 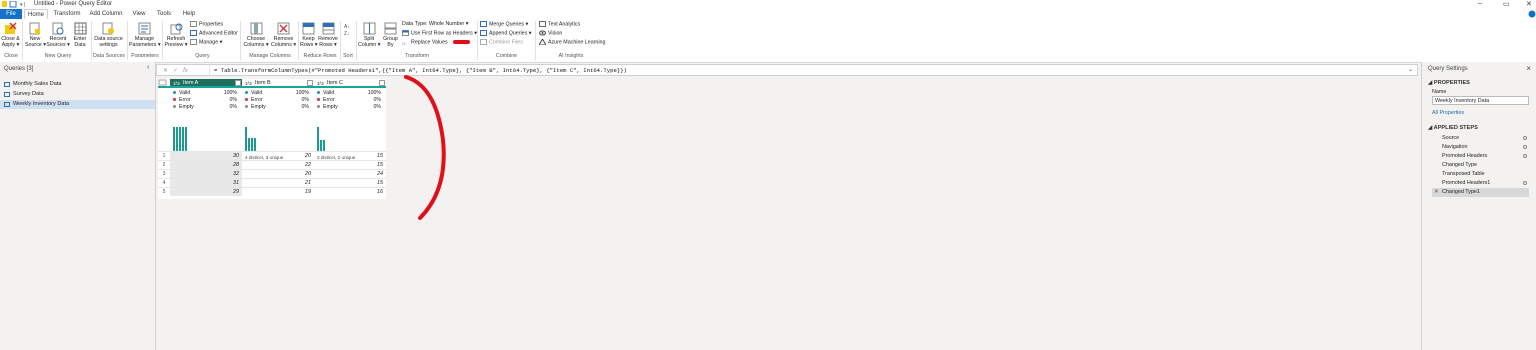 What do you see at coordinates (350, 173) in the screenshot?
I see `table-cell: 24` at bounding box center [350, 173].